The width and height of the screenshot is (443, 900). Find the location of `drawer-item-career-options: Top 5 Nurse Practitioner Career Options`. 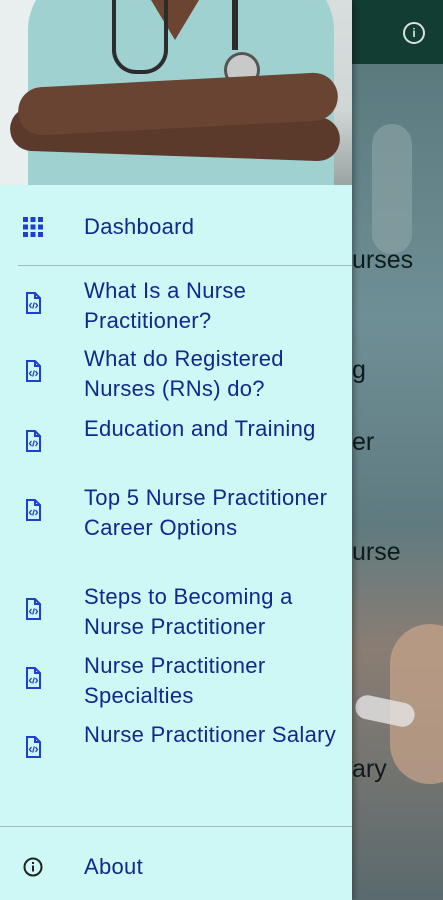

drawer-item-career-options: Top 5 Nurse Practitioner Career Options is located at coordinates (176, 529).